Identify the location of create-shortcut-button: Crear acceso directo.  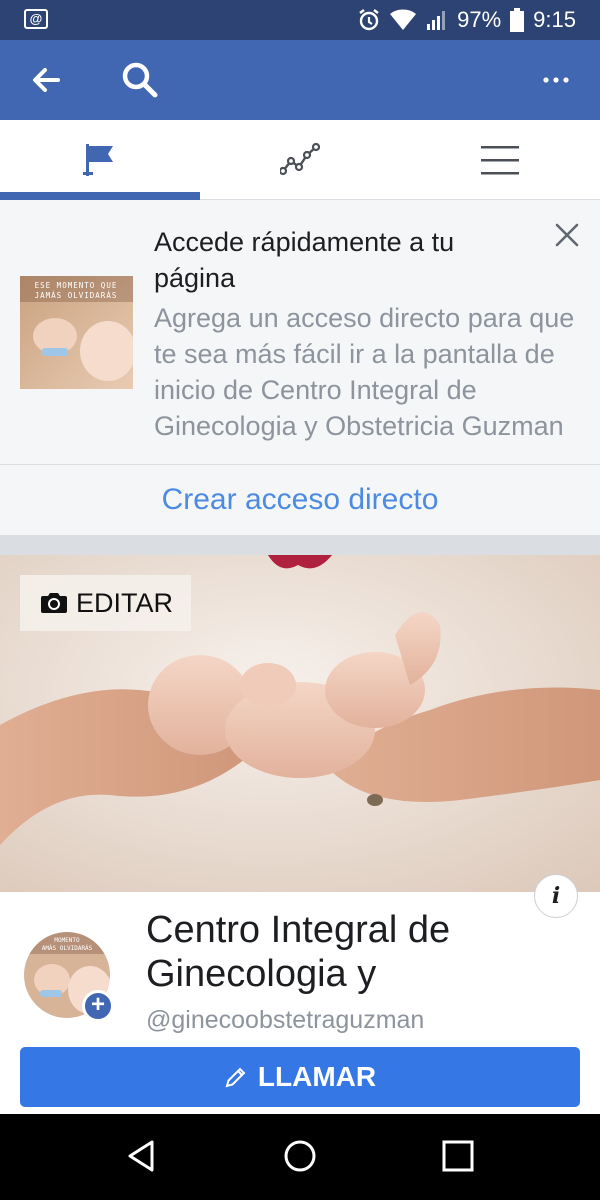
(300, 500).